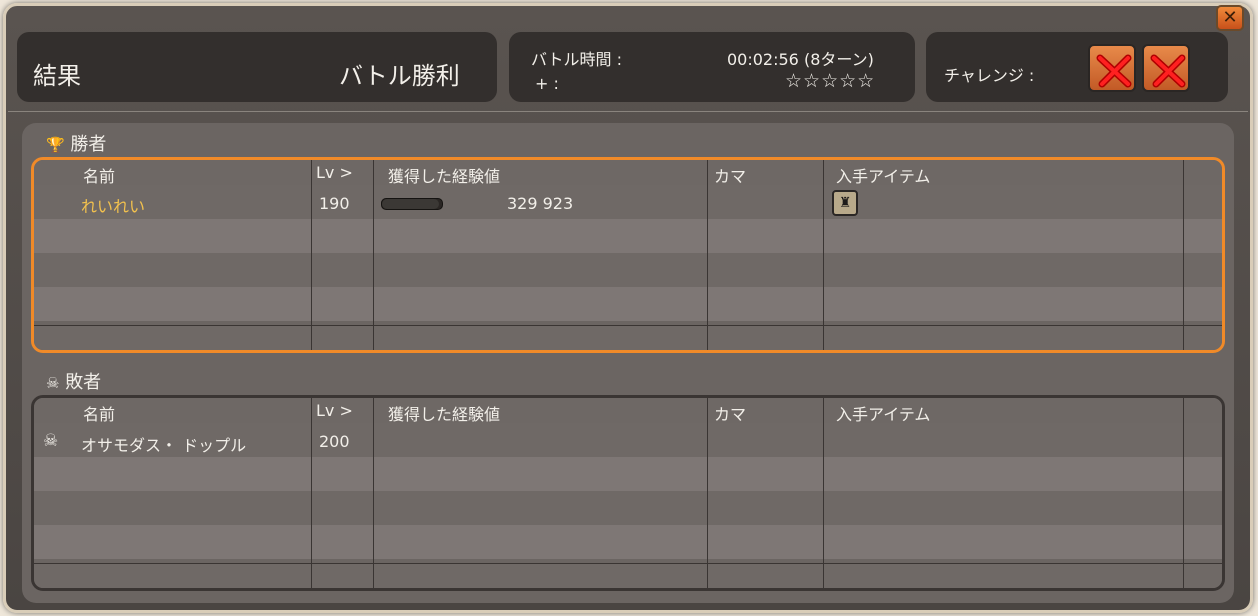  I want to click on result-panel: 結果 バトル勝利, so click(257, 67).